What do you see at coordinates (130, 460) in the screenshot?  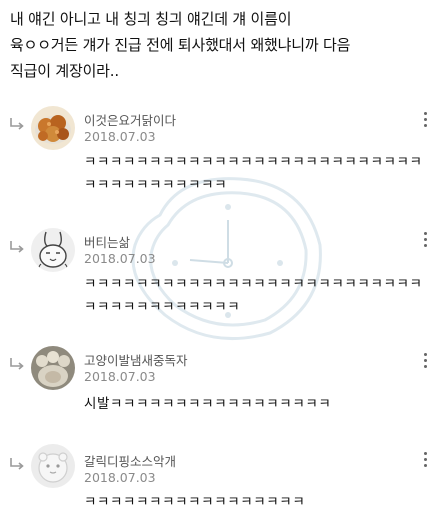 I see `comment-nickname: 갈릭디핑소스악개` at bounding box center [130, 460].